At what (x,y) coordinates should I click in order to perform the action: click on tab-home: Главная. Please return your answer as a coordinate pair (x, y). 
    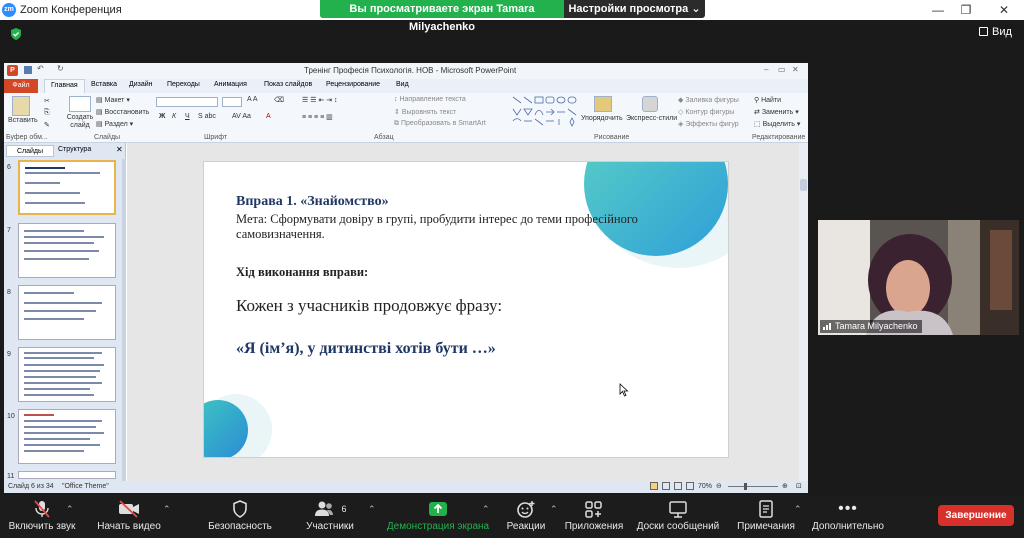
    Looking at the image, I should click on (64, 86).